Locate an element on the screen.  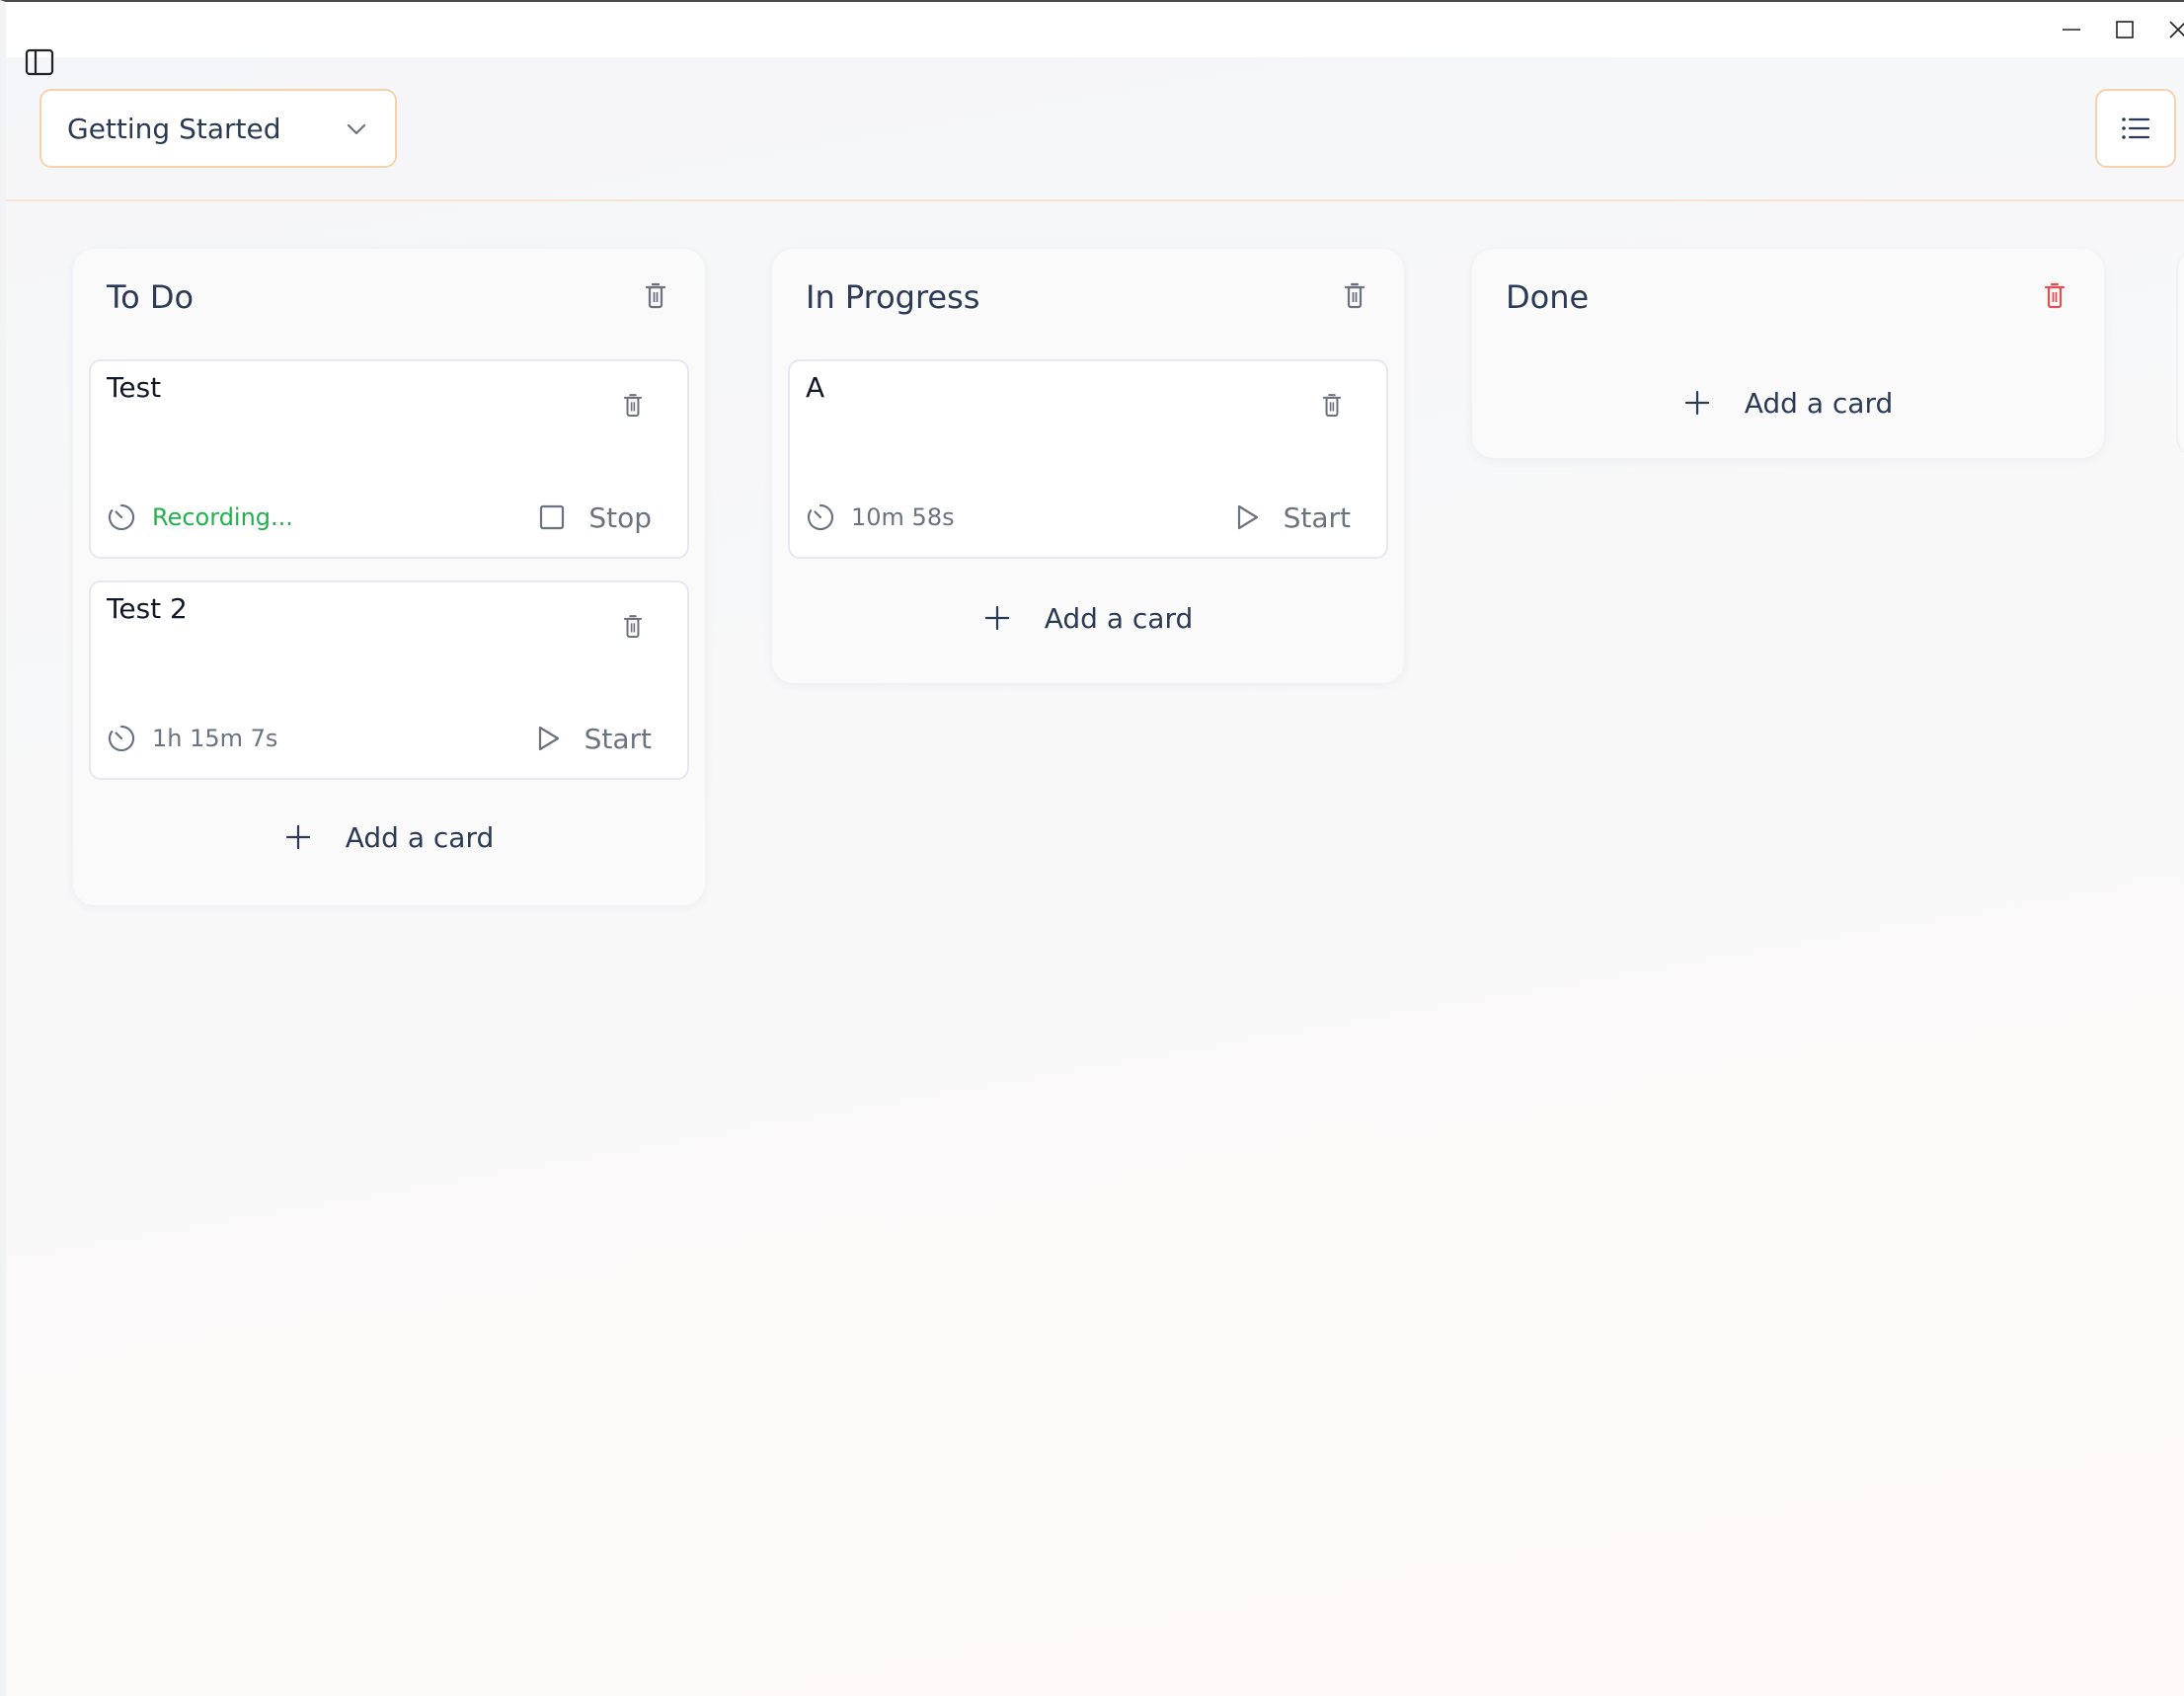
board-select: Getting Started is located at coordinates (218, 128).